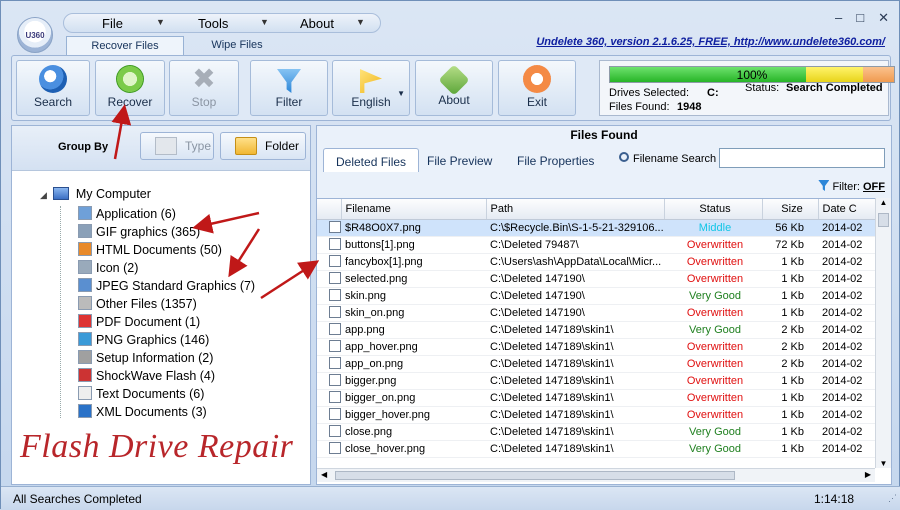 This screenshot has height=510, width=900. Describe the element at coordinates (143, 341) in the screenshot. I see `tree-item: PNG Graphics (146)` at that location.